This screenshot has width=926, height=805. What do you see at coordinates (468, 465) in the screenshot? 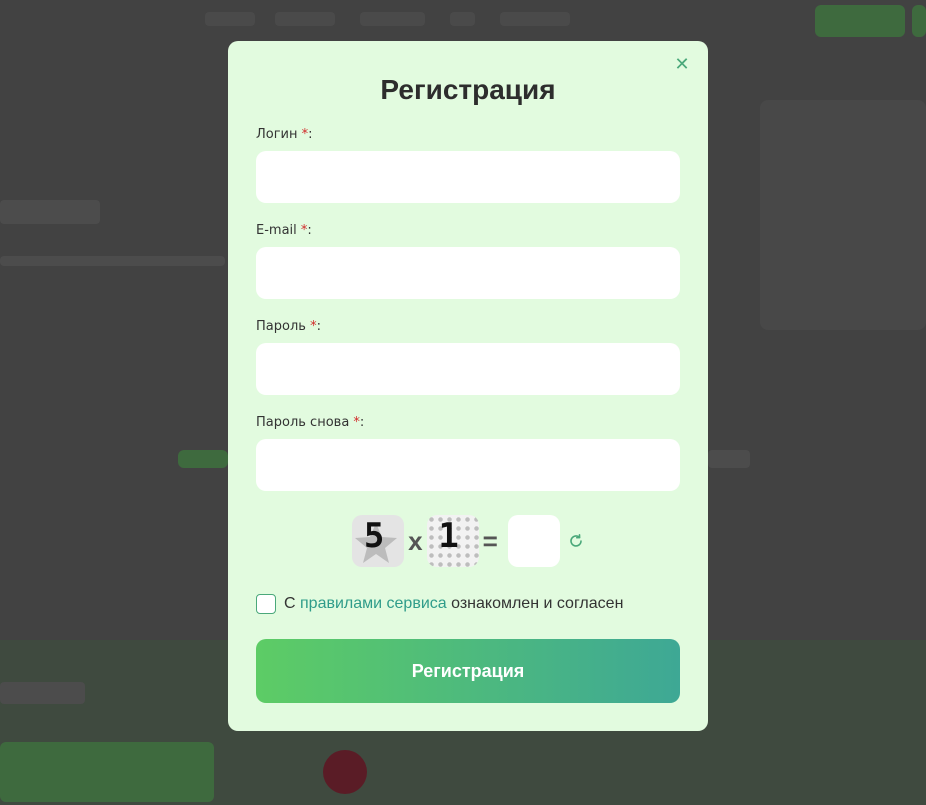
I see `password-repeat-input` at bounding box center [468, 465].